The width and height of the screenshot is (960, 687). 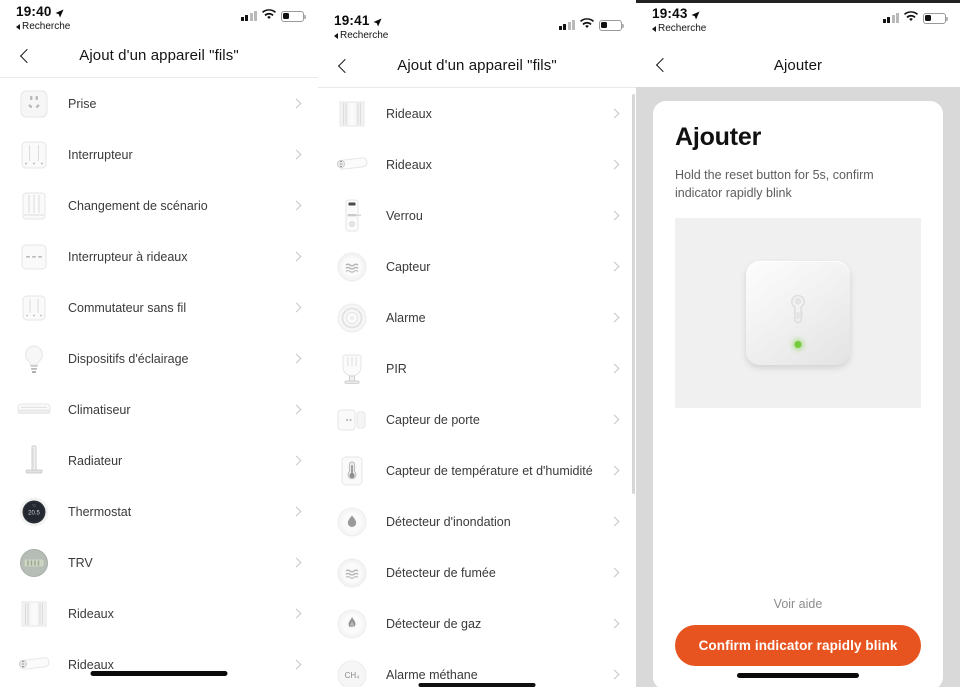 I want to click on device-type-row: Interrupteur à rideaux, so click(x=159, y=256).